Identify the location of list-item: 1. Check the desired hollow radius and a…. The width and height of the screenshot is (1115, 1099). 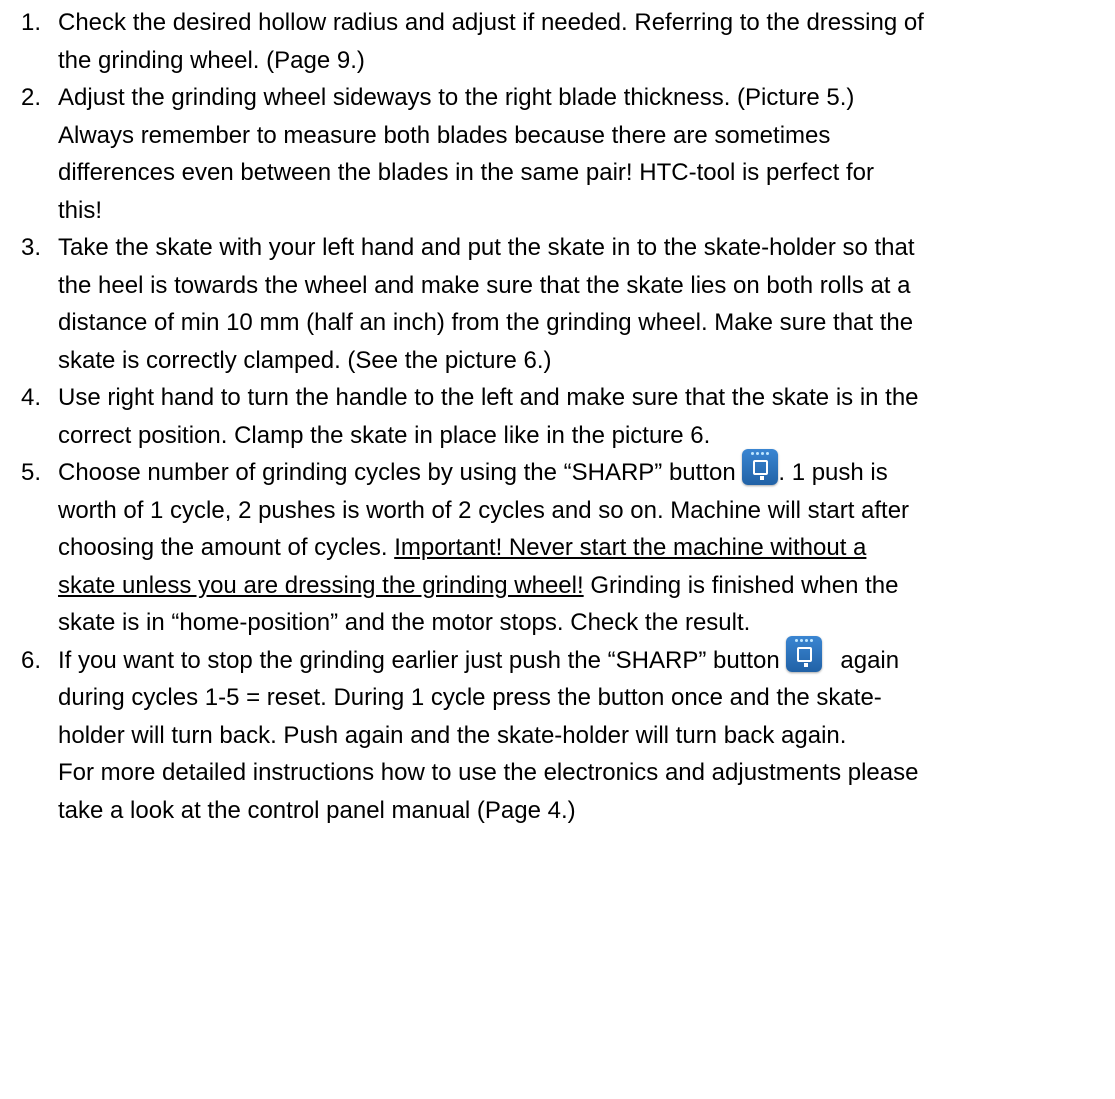
(557, 41).